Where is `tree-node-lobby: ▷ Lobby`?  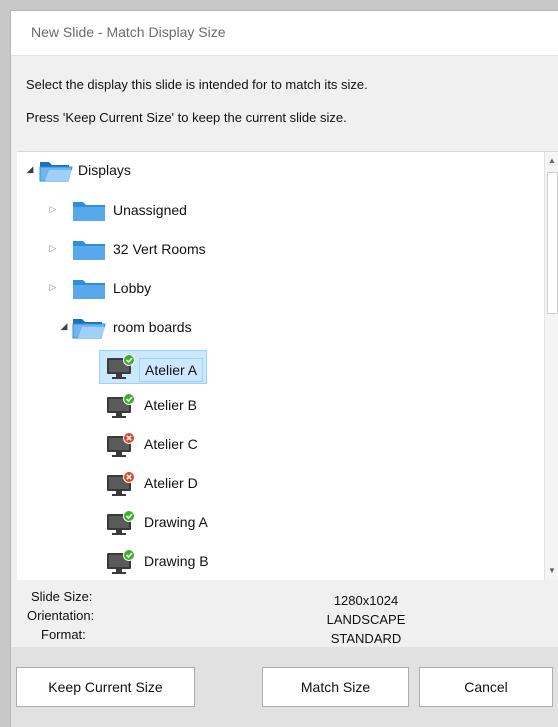
tree-node-lobby: ▷ Lobby is located at coordinates (277, 289).